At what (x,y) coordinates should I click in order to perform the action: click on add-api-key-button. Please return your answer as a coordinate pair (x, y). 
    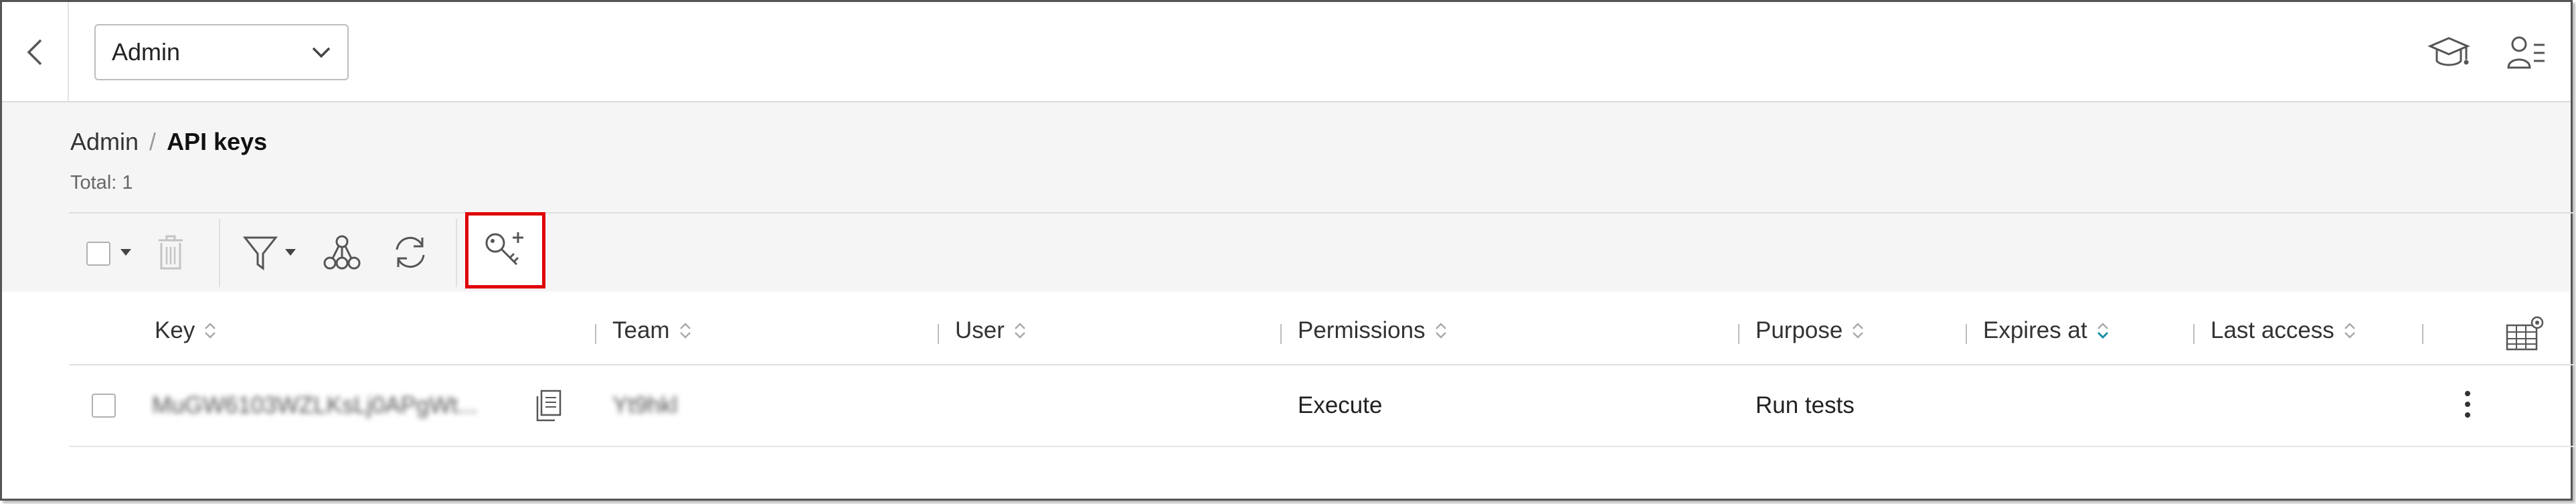
    Looking at the image, I should click on (505, 250).